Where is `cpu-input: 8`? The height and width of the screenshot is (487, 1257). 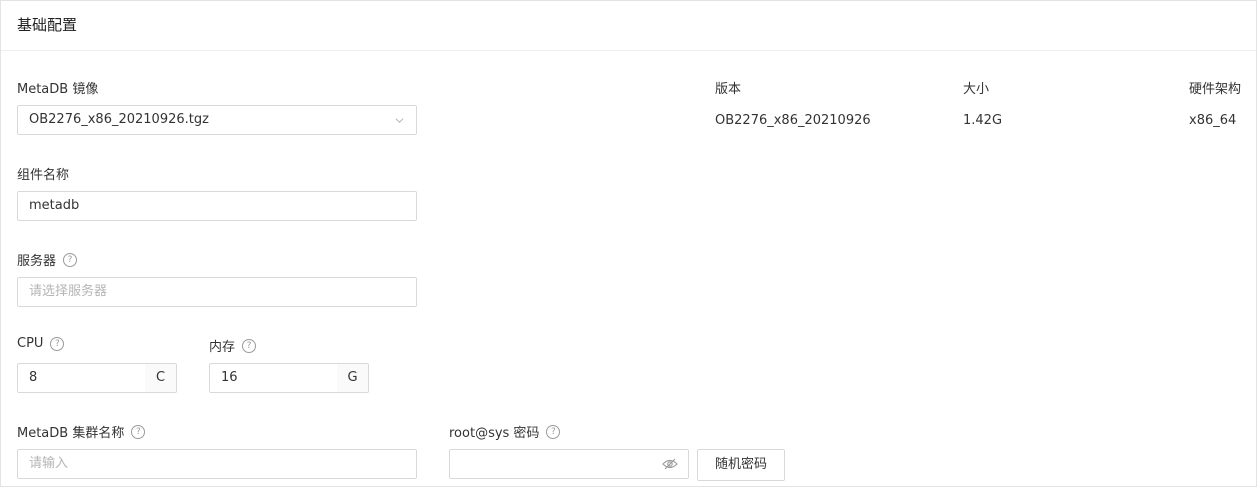 cpu-input: 8 is located at coordinates (81, 378).